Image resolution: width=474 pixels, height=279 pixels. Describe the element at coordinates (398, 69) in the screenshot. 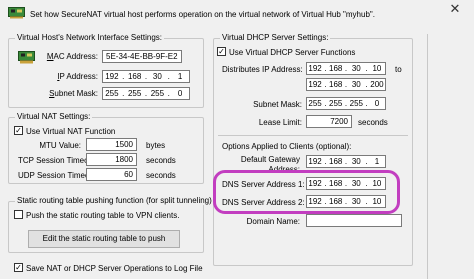

I see `range-to-label: to` at that location.